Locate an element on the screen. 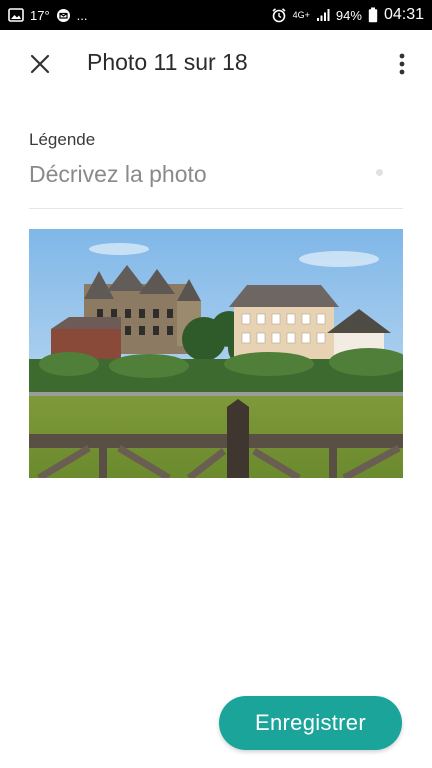  clock: 04:31 is located at coordinates (403, 14).